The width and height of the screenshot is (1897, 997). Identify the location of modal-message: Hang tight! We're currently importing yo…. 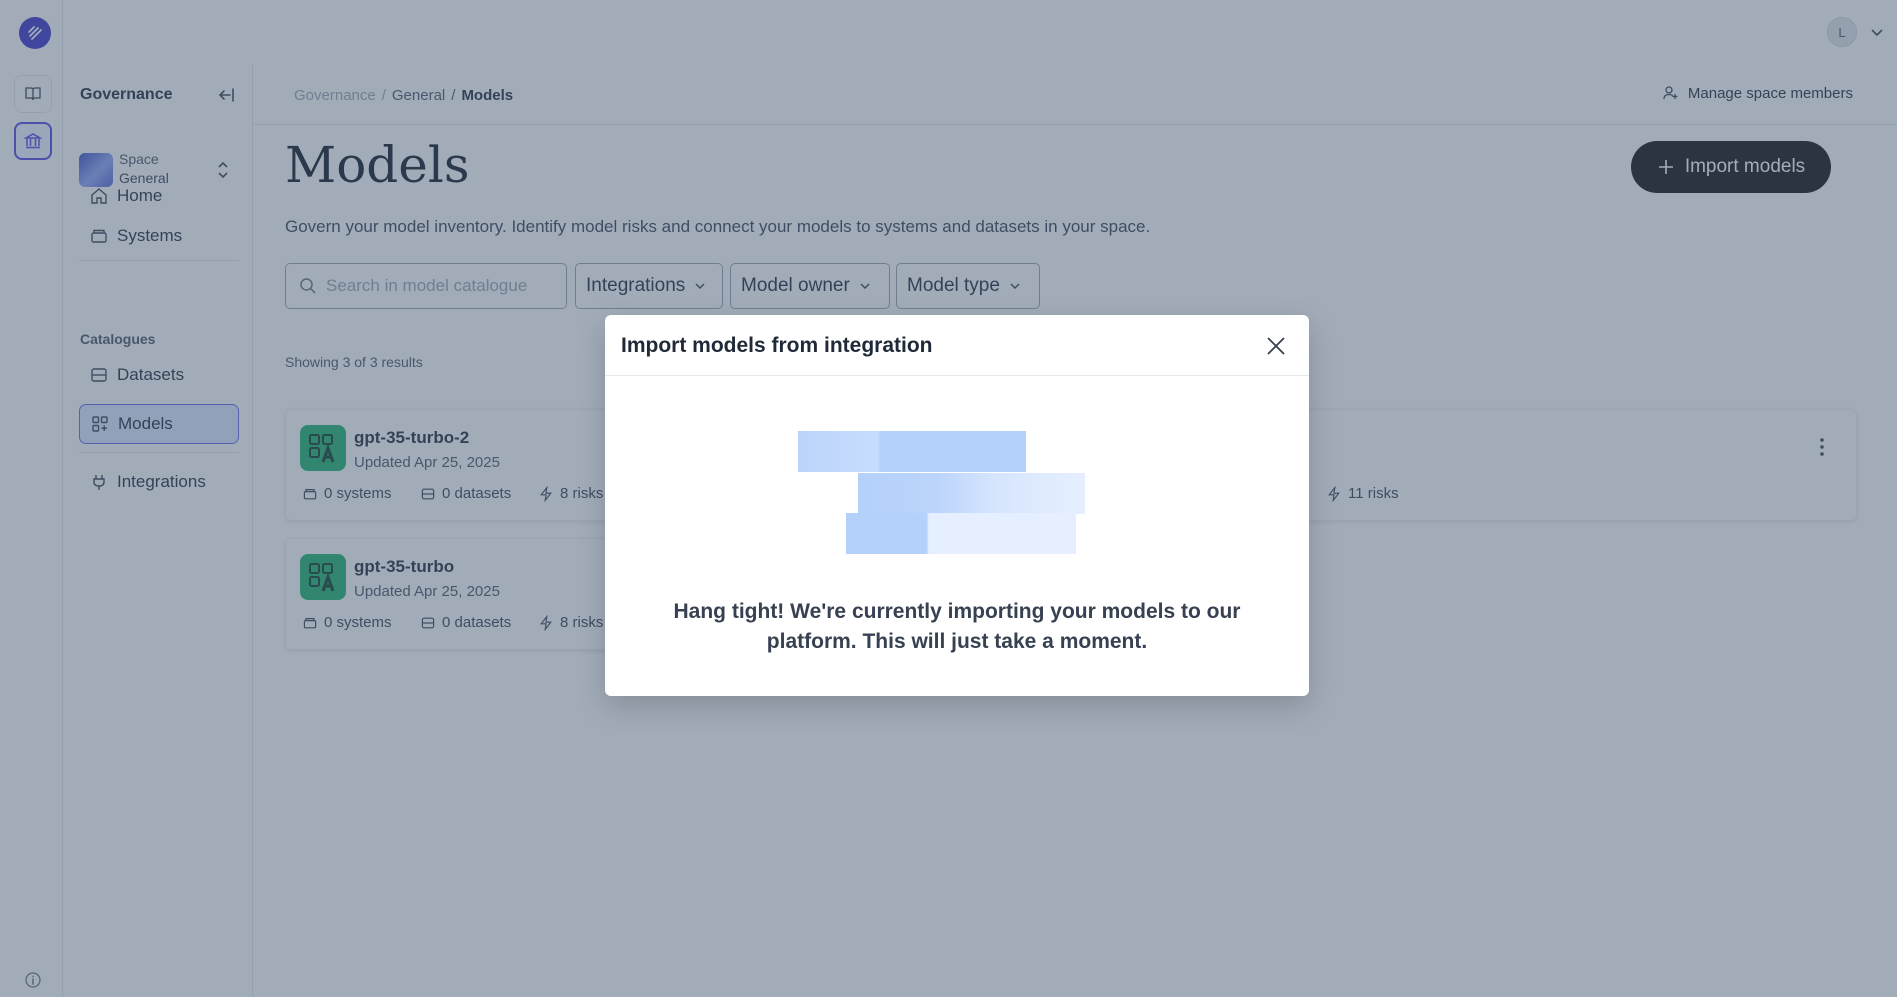
(957, 626).